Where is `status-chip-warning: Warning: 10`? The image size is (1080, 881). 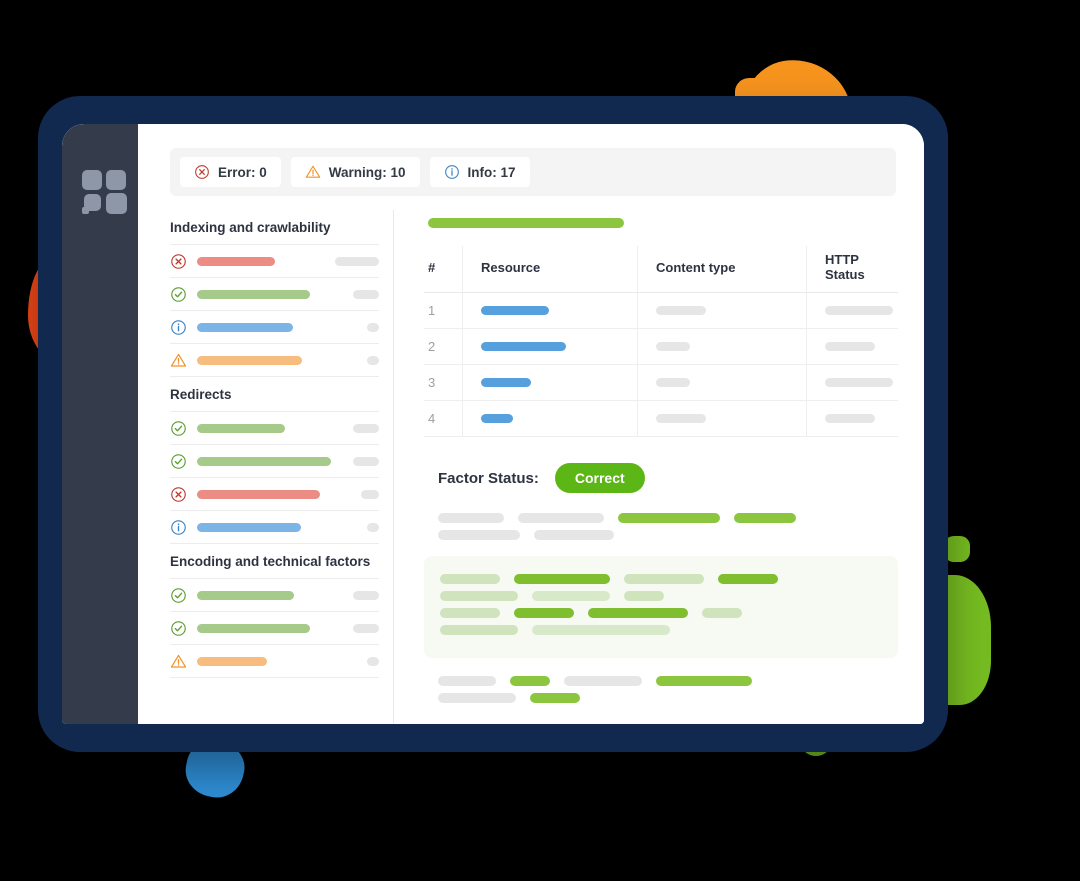 status-chip-warning: Warning: 10 is located at coordinates (355, 172).